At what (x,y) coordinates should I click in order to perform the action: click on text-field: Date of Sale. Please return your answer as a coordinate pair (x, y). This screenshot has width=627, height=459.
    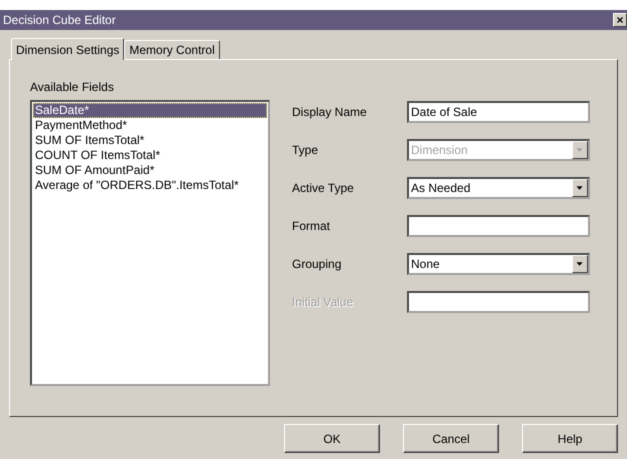
    Looking at the image, I should click on (498, 112).